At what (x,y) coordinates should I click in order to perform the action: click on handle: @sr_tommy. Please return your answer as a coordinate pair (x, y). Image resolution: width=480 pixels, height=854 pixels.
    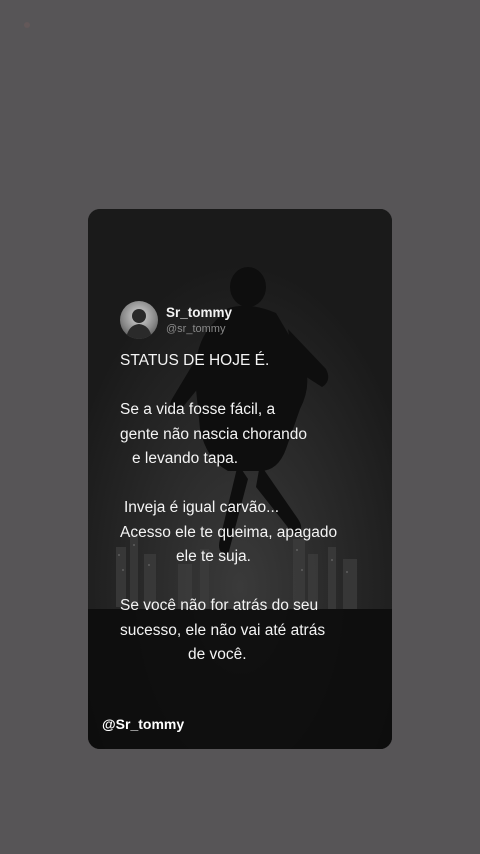
    Looking at the image, I should click on (196, 328).